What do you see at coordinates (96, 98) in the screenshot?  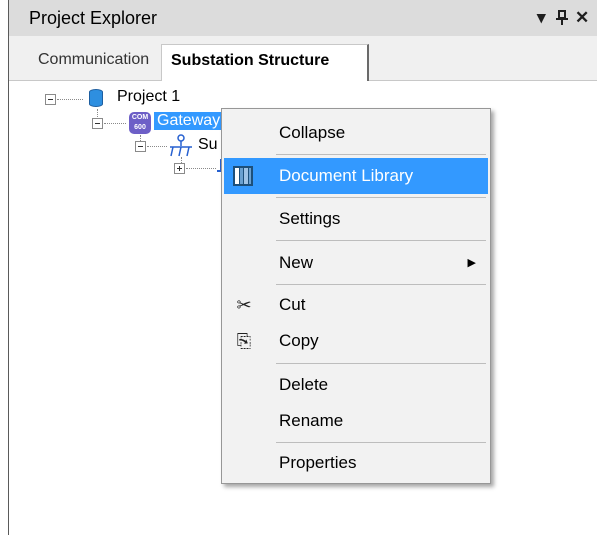 I see `database-icon` at bounding box center [96, 98].